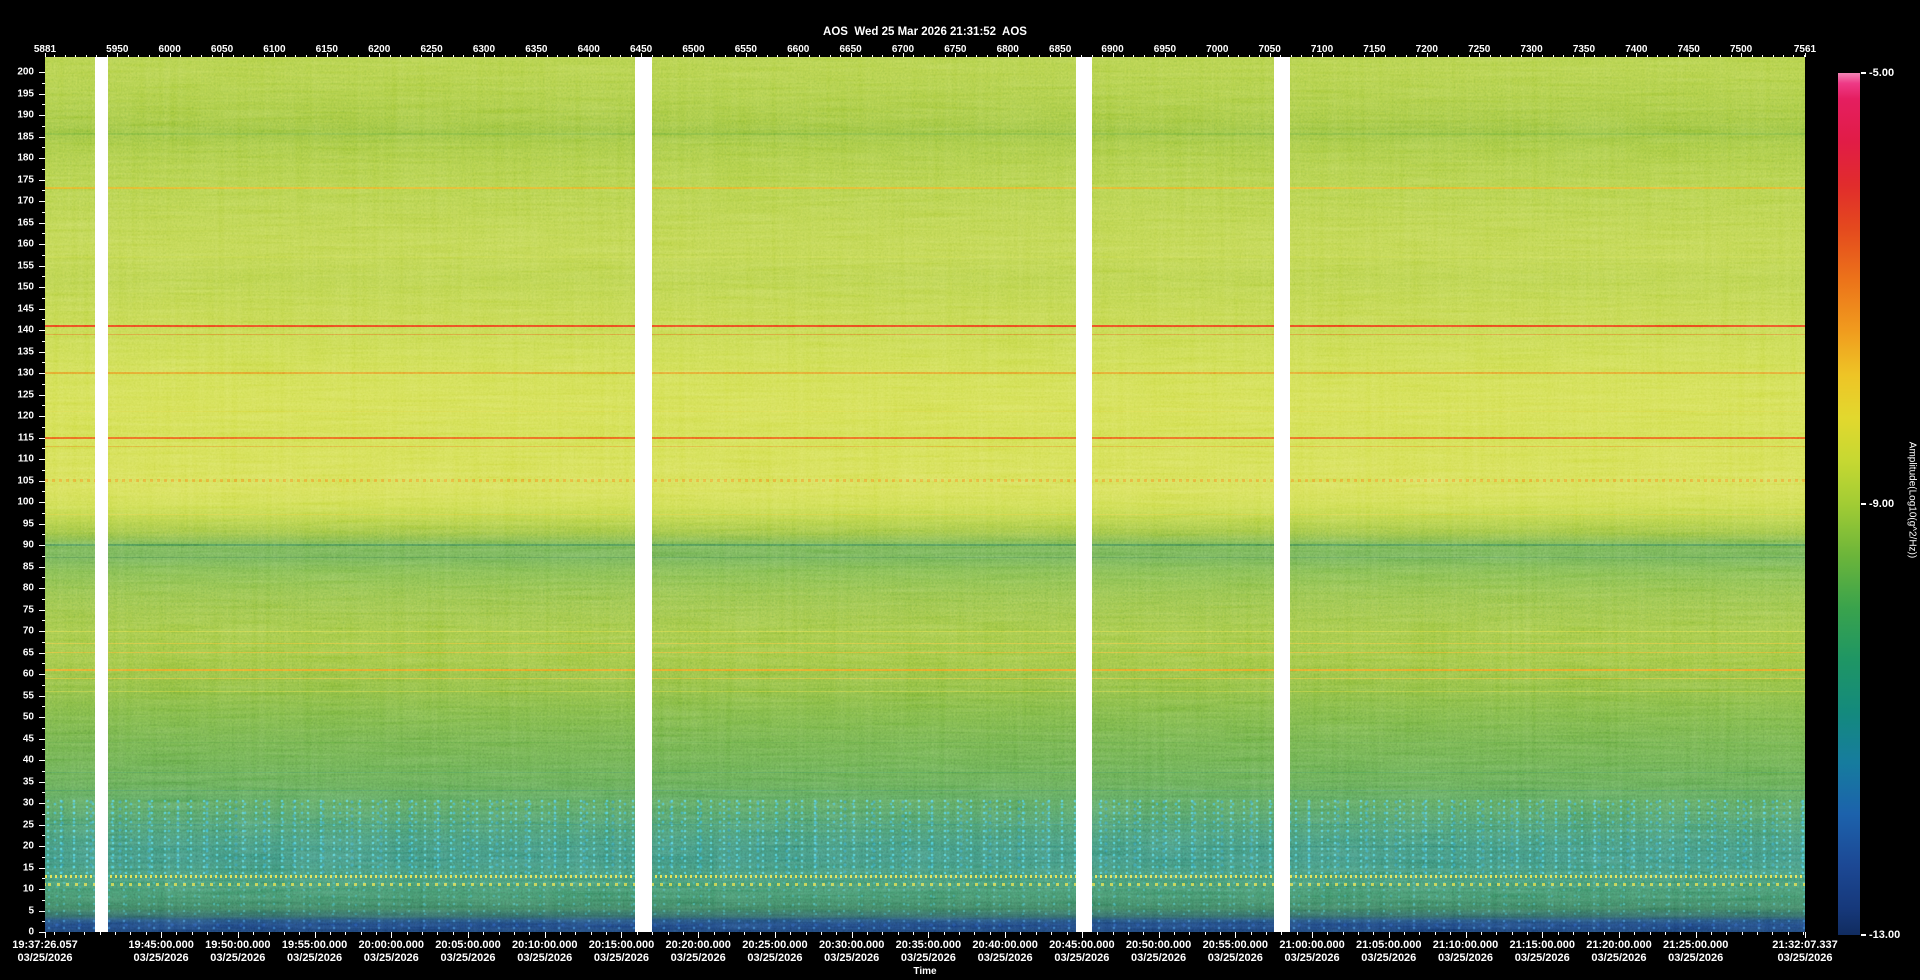 The image size is (1920, 980). What do you see at coordinates (25, 287) in the screenshot?
I see `freq-tick-label: 150` at bounding box center [25, 287].